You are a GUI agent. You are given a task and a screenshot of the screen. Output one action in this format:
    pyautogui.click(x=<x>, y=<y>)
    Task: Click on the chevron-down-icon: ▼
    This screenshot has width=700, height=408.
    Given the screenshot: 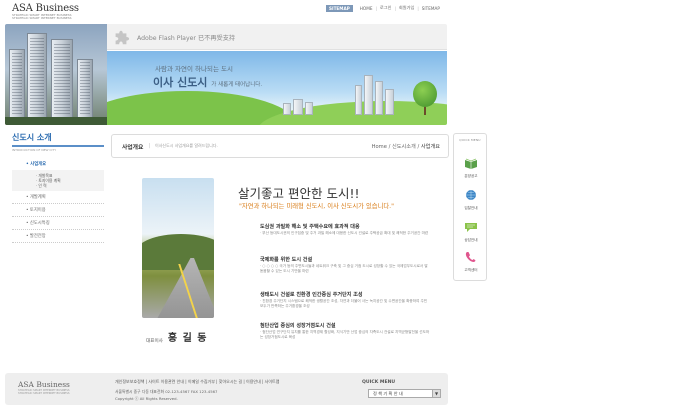 What is the action you would take?
    pyautogui.click(x=436, y=393)
    